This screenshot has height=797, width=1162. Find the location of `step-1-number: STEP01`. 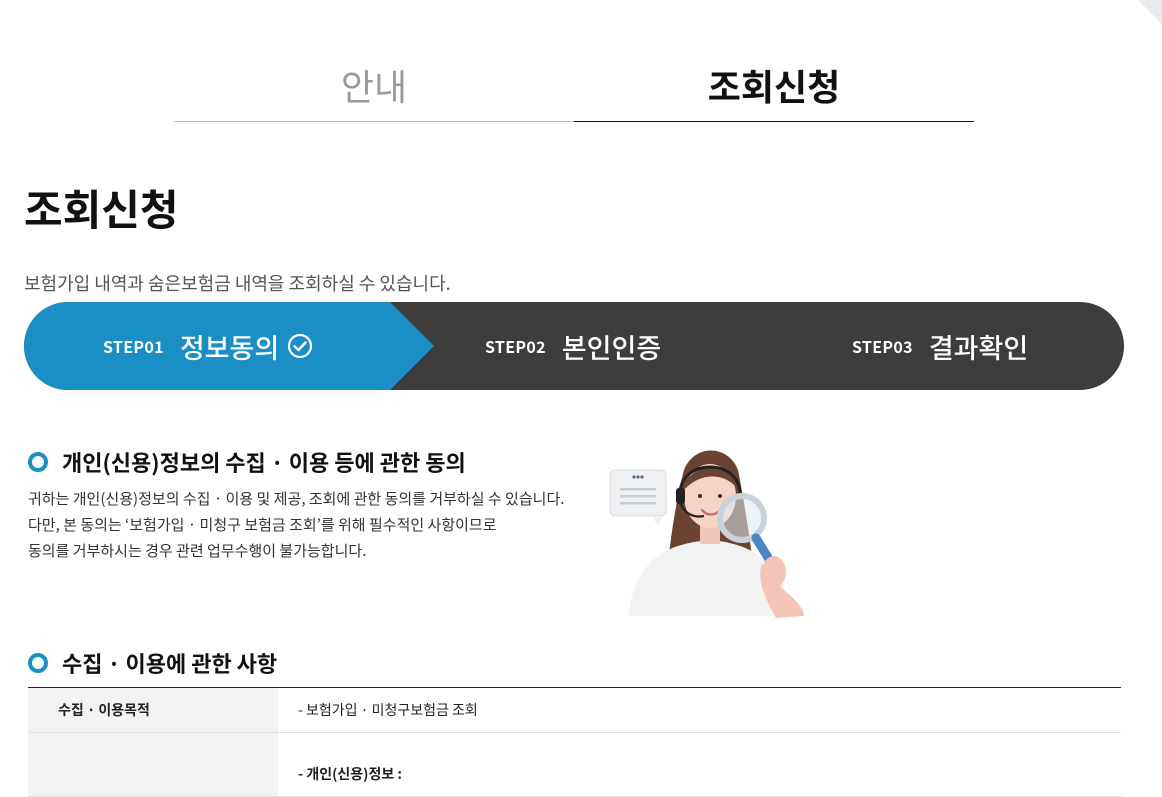

step-1-number: STEP01 is located at coordinates (133, 346).